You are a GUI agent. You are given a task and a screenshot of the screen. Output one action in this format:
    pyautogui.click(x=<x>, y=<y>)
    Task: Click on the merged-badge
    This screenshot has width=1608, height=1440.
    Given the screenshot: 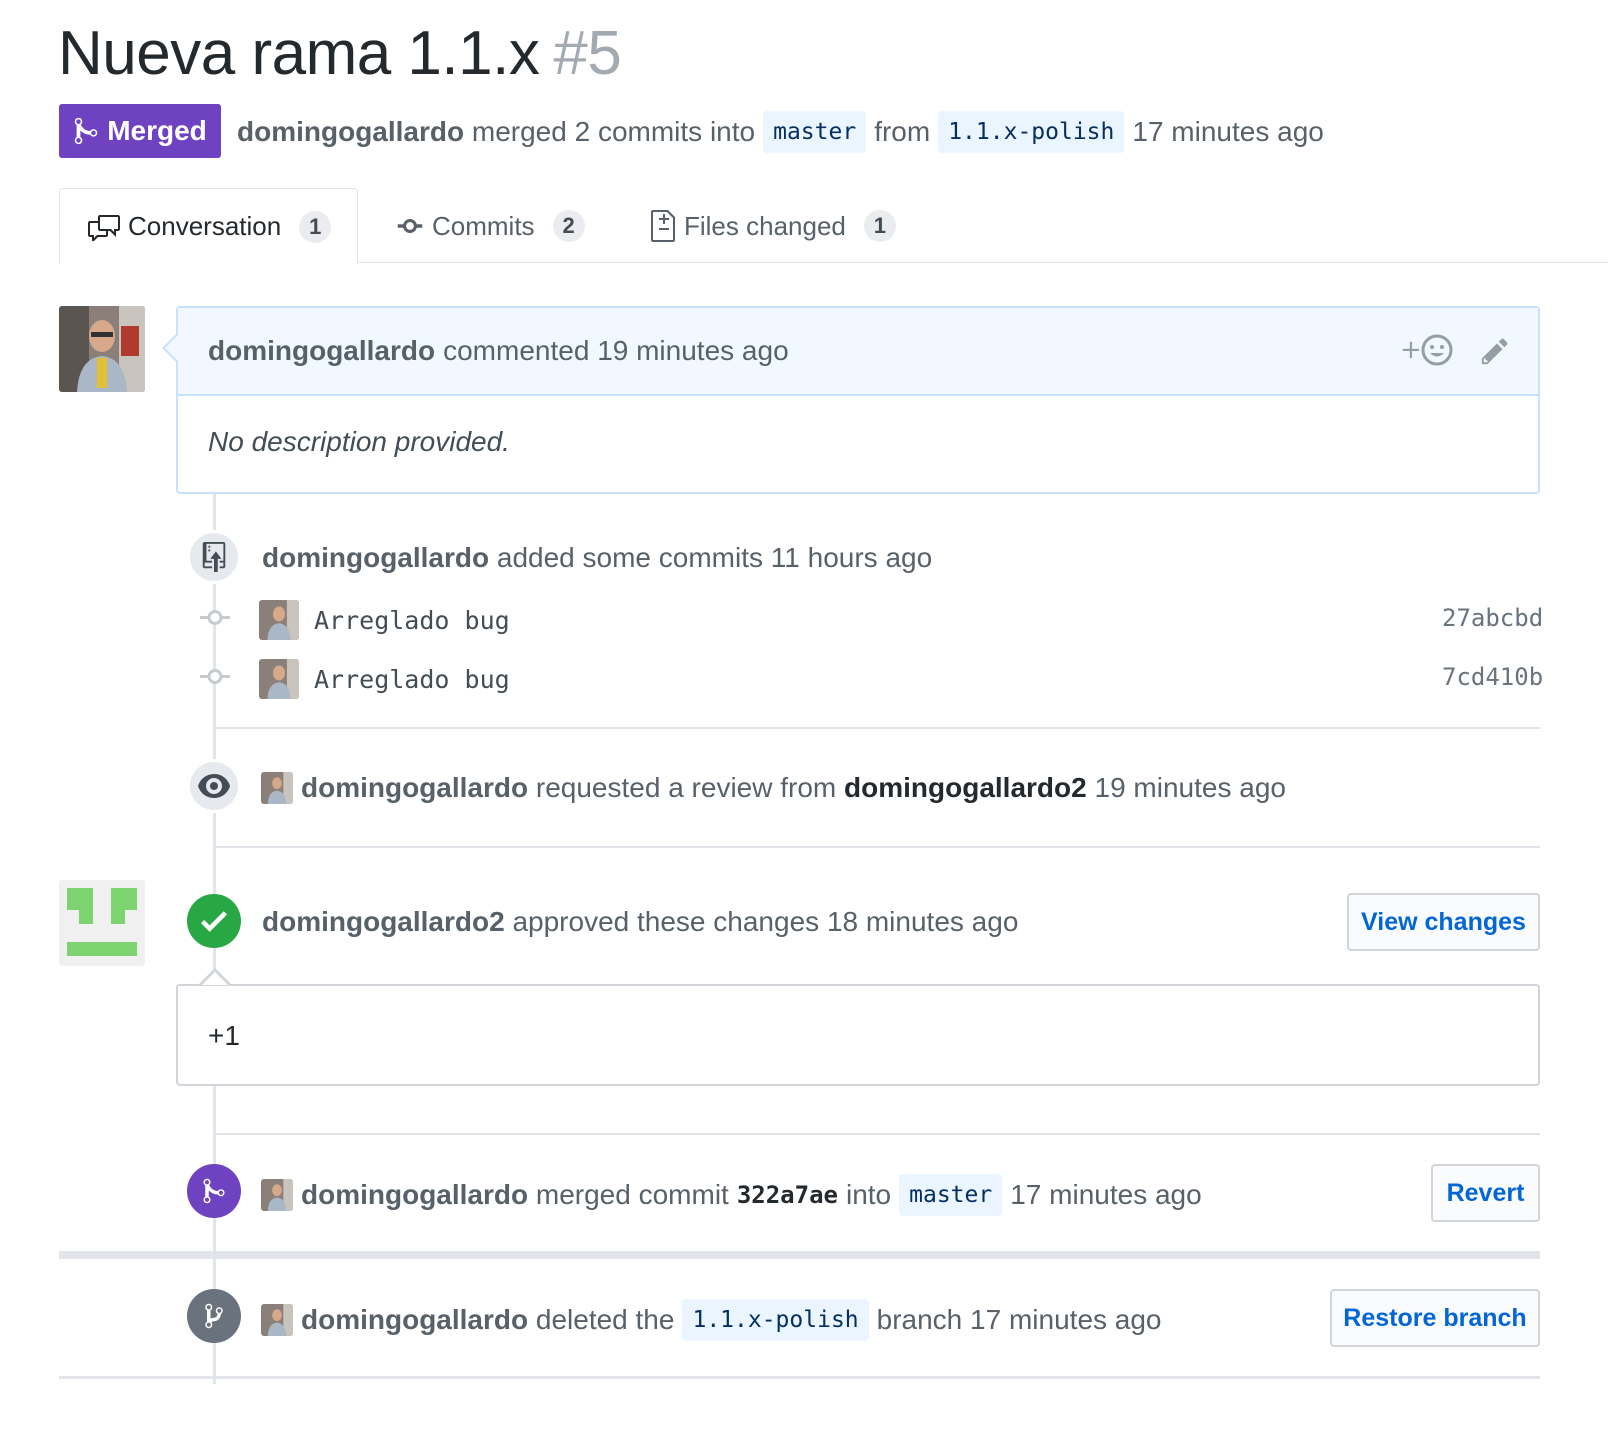 What is the action you would take?
    pyautogui.click(x=214, y=1191)
    